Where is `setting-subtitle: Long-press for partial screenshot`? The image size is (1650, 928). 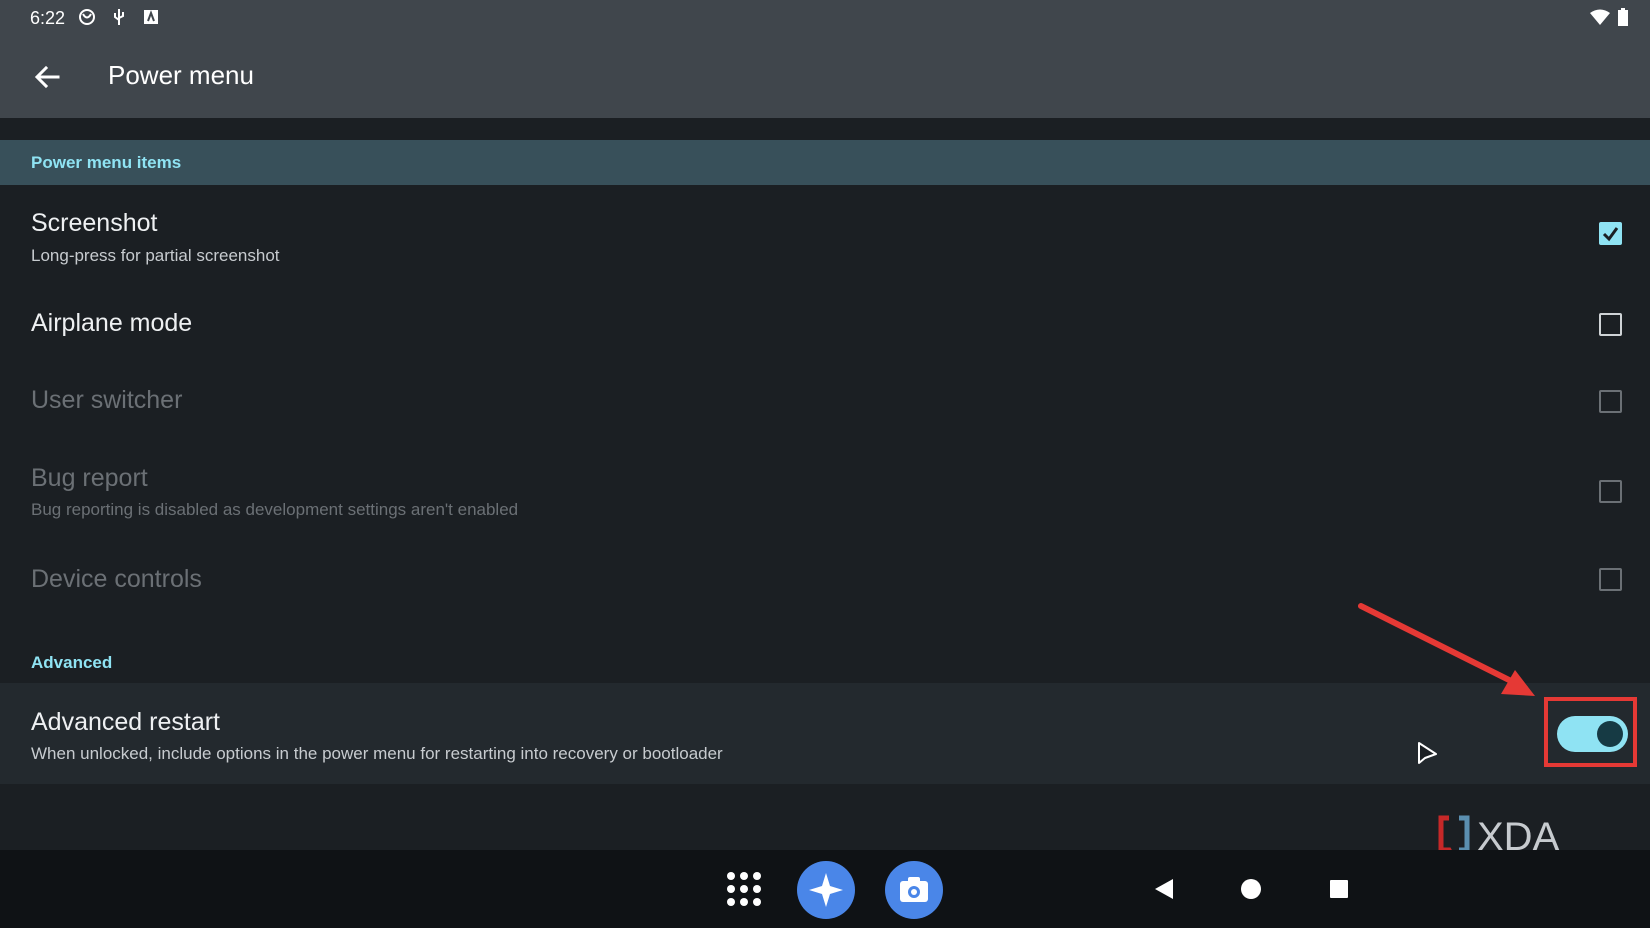 setting-subtitle: Long-press for partial screenshot is located at coordinates (155, 255).